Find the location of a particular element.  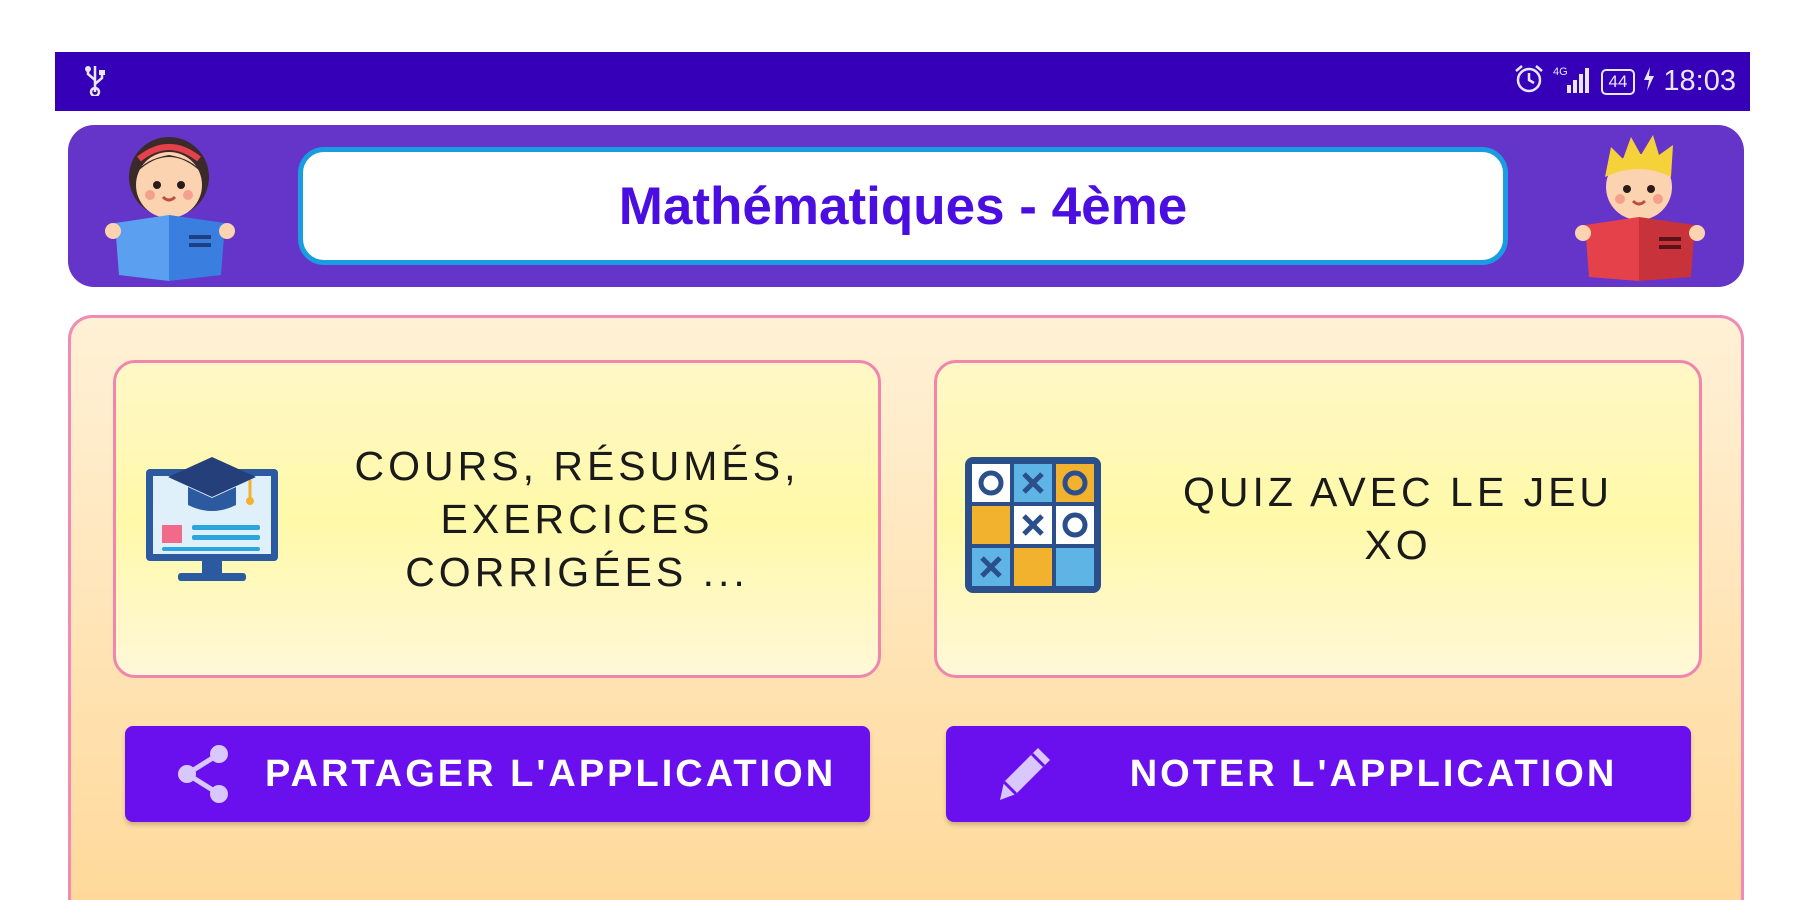

page-title: Mathématiques - 4ème is located at coordinates (903, 206).